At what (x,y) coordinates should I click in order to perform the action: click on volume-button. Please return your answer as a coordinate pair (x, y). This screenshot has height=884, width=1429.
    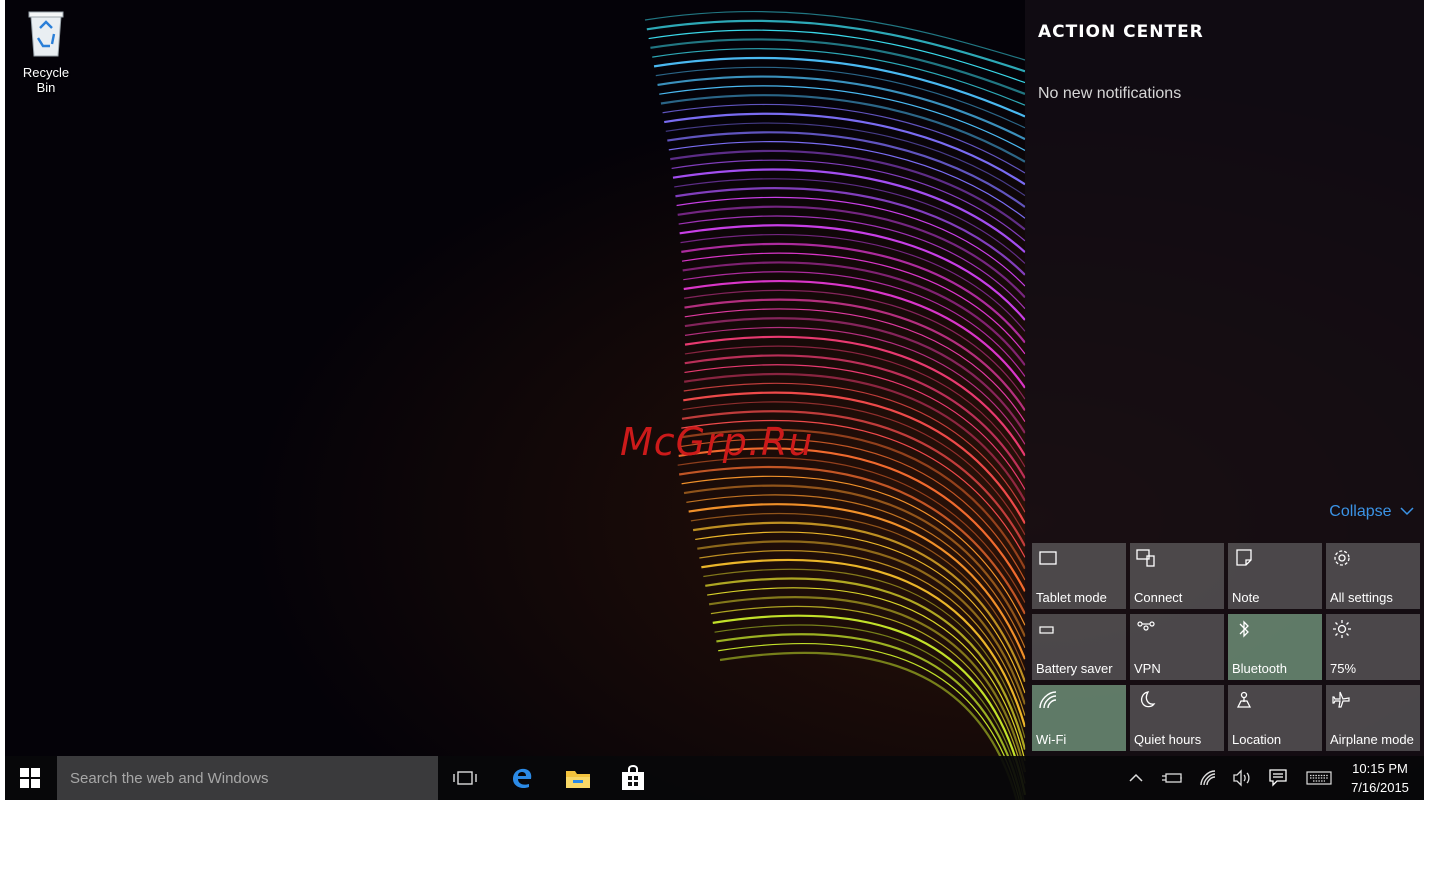
    Looking at the image, I should click on (1242, 778).